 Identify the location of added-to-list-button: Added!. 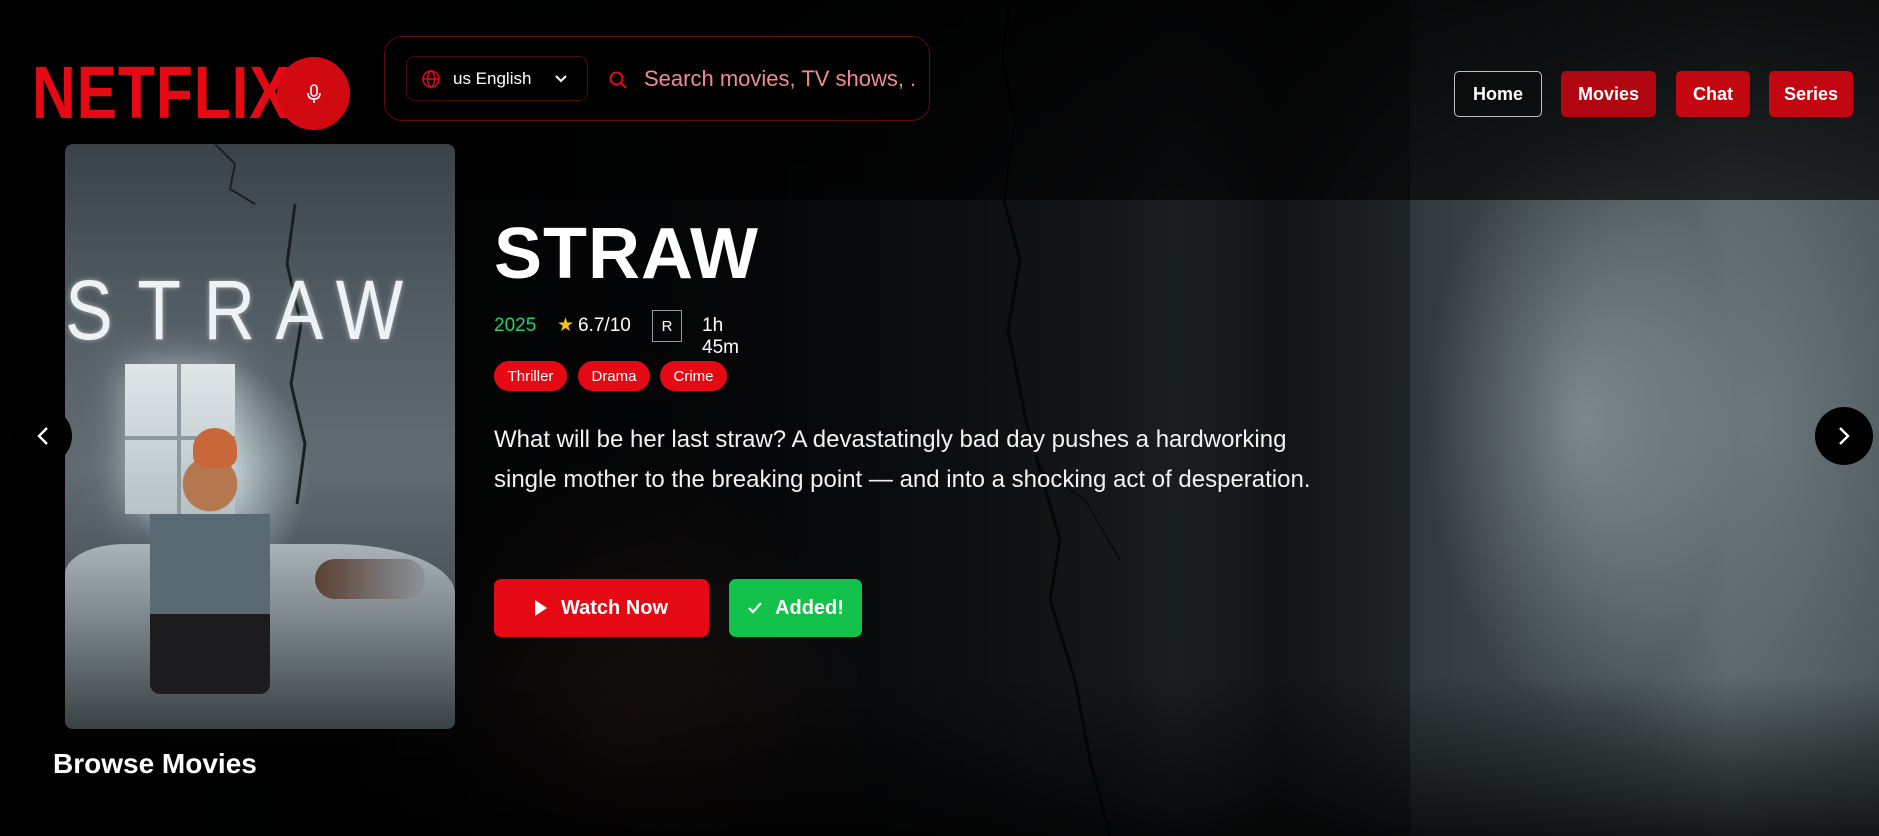
(795, 608).